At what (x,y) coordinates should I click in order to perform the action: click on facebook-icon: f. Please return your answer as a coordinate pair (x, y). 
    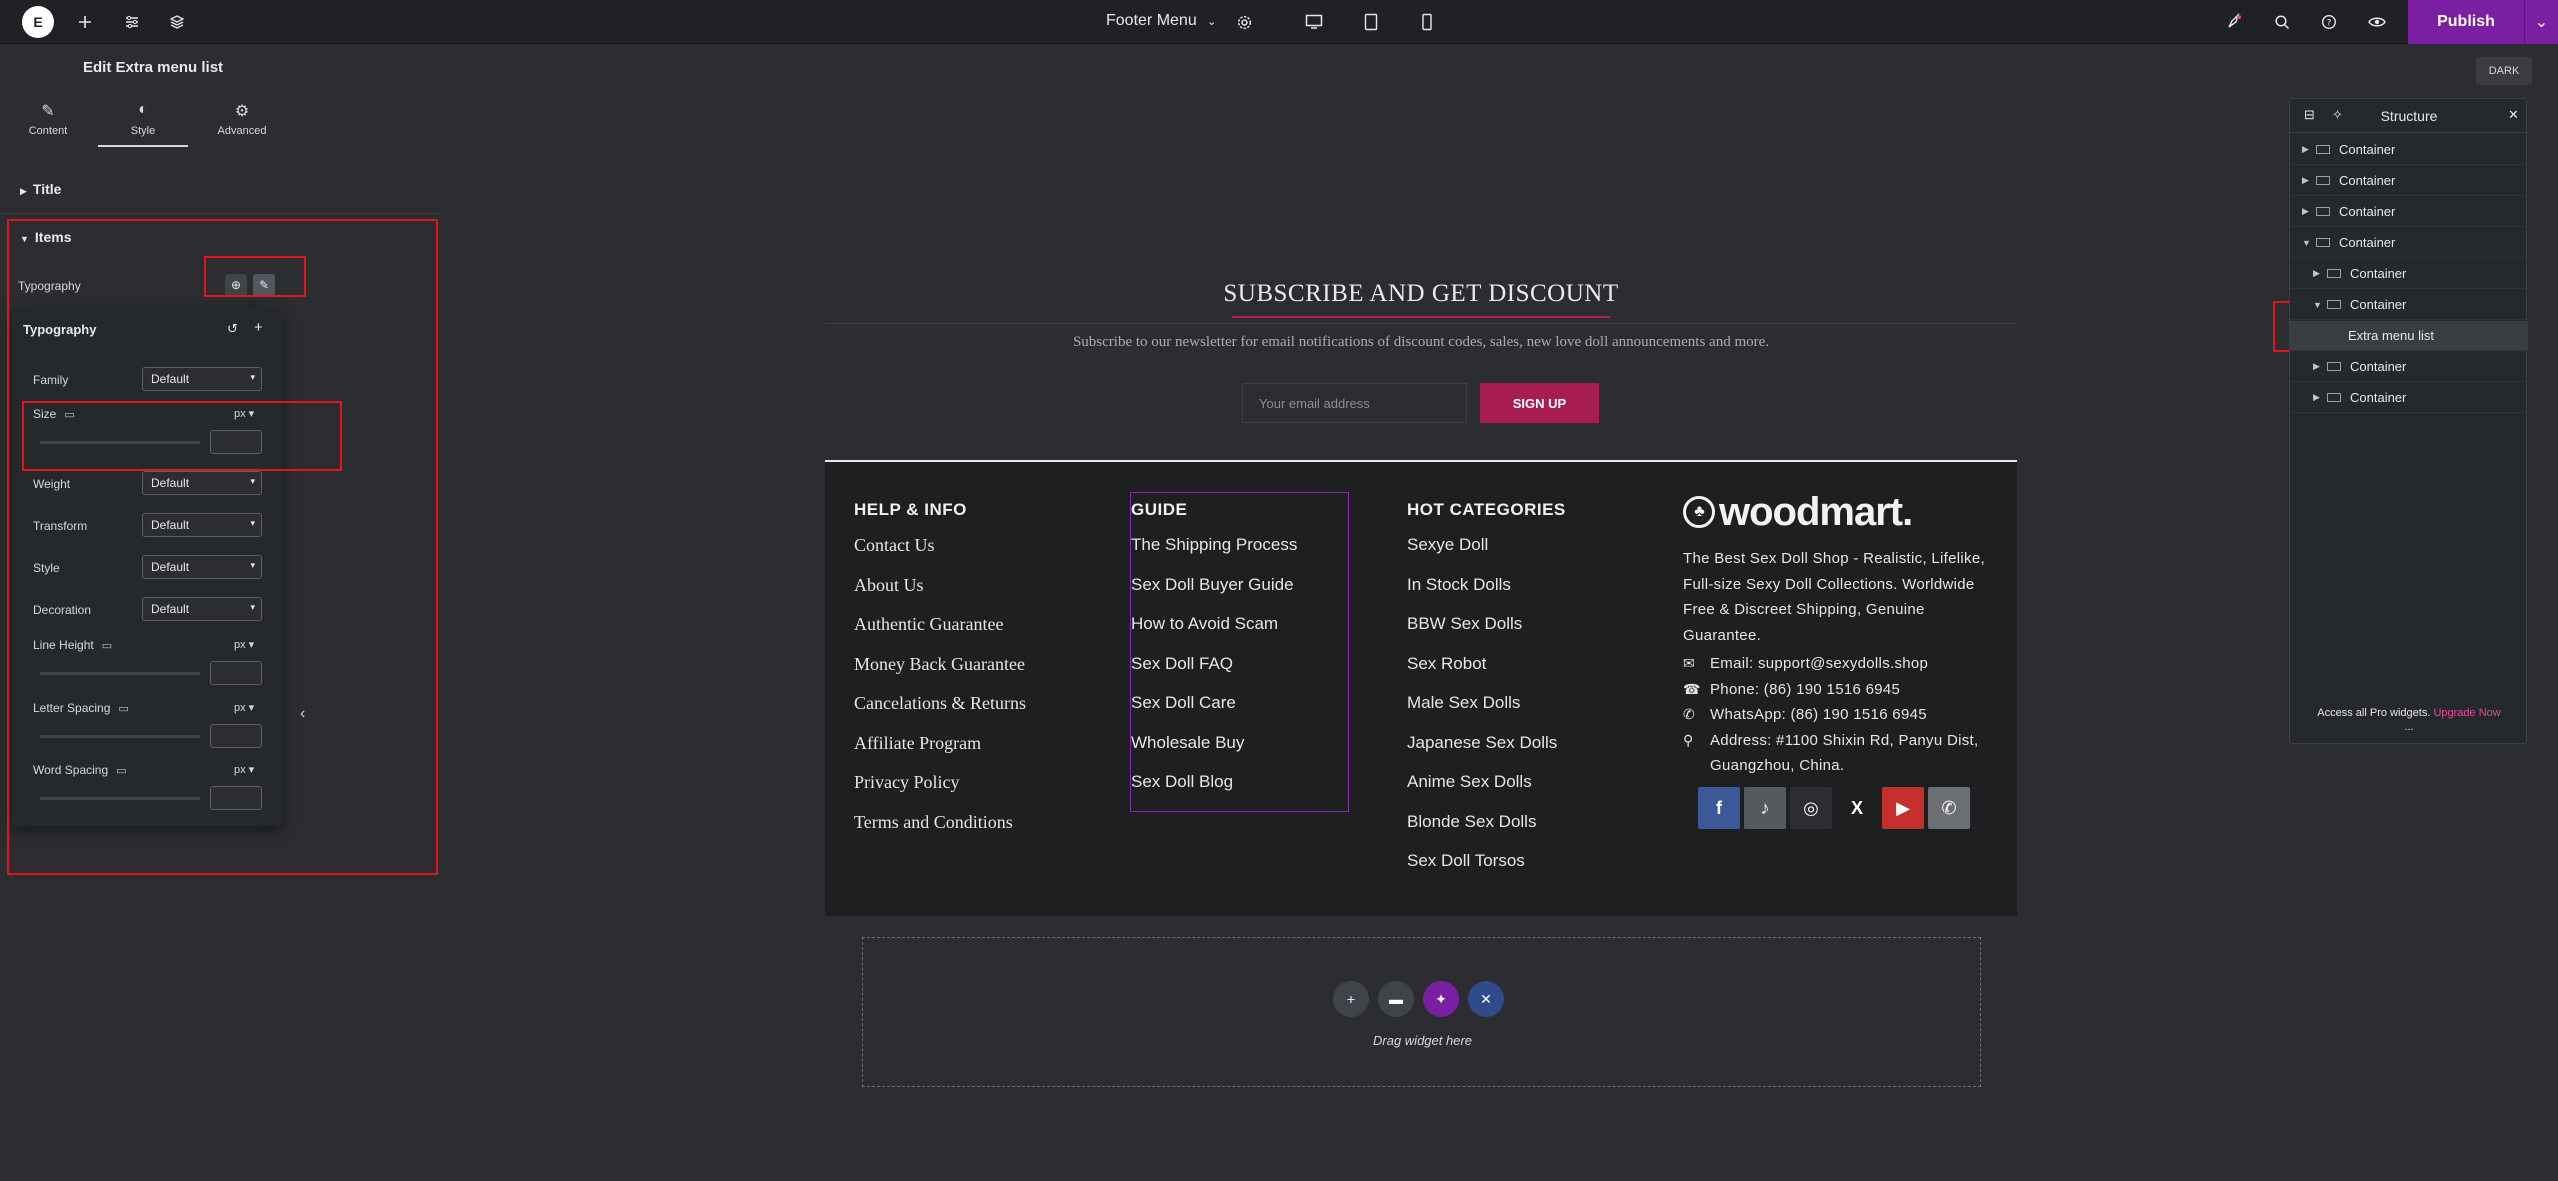
    Looking at the image, I should click on (1719, 808).